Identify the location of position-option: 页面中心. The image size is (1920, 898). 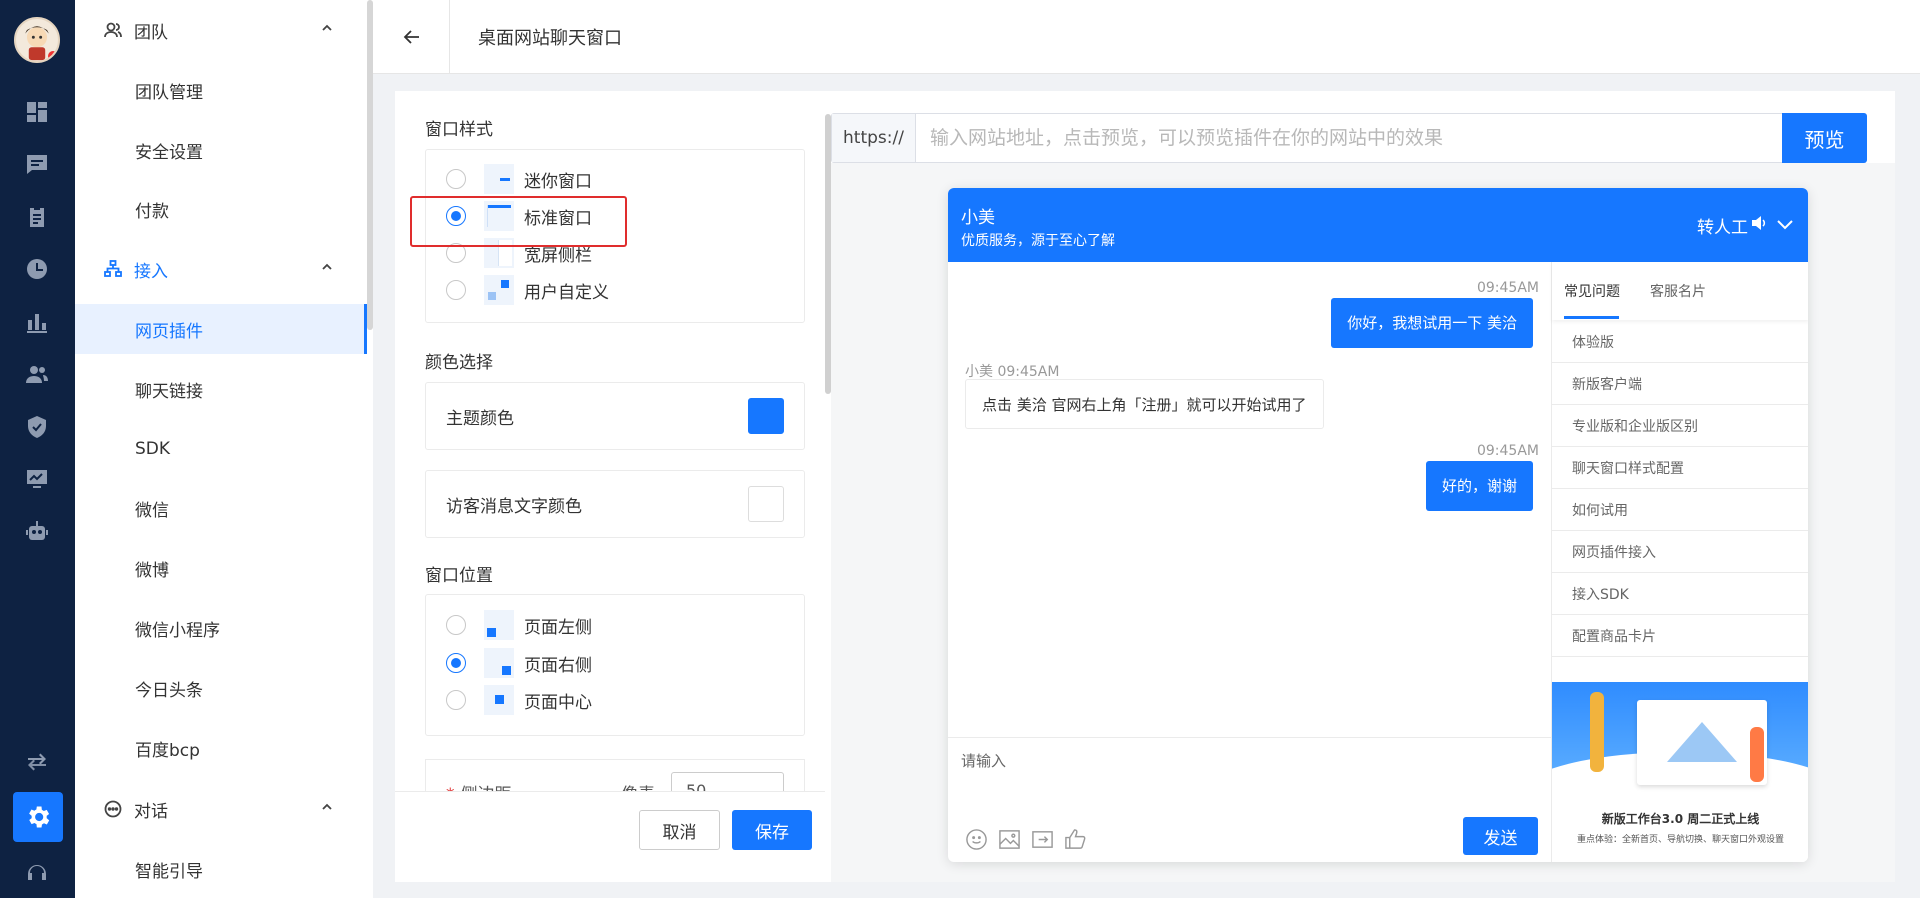
(519, 700).